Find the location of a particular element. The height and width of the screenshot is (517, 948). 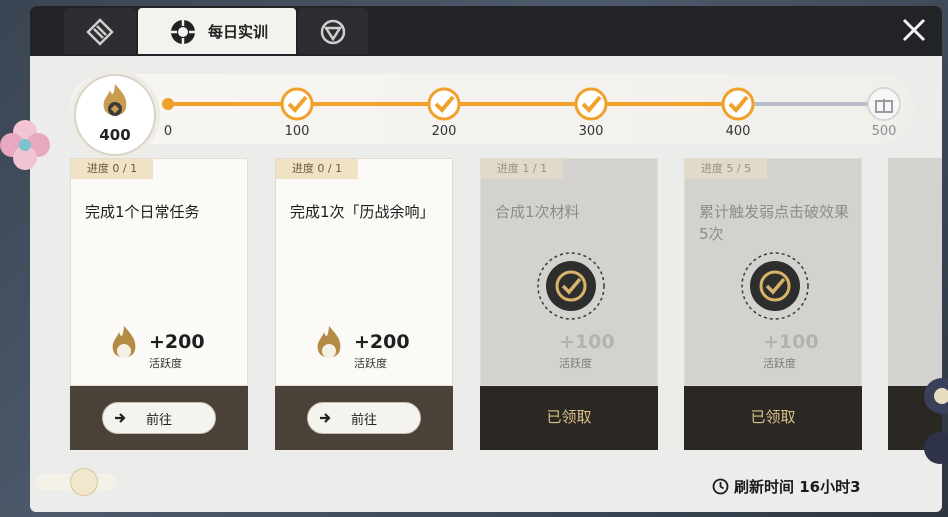

close-icon is located at coordinates (914, 30).